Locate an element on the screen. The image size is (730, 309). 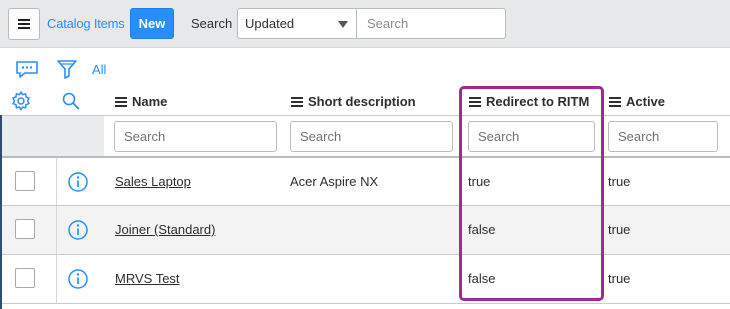
breadcrumb-all: All is located at coordinates (99, 69).